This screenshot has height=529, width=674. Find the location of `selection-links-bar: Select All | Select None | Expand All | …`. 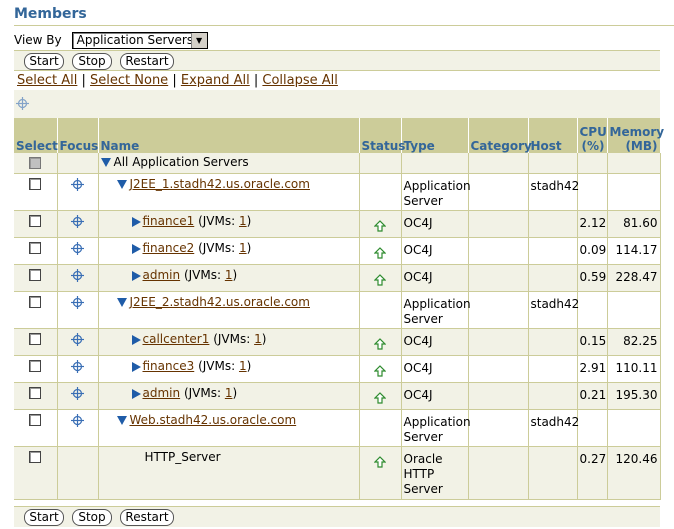

selection-links-bar: Select All | Select None | Expand All | … is located at coordinates (337, 80).